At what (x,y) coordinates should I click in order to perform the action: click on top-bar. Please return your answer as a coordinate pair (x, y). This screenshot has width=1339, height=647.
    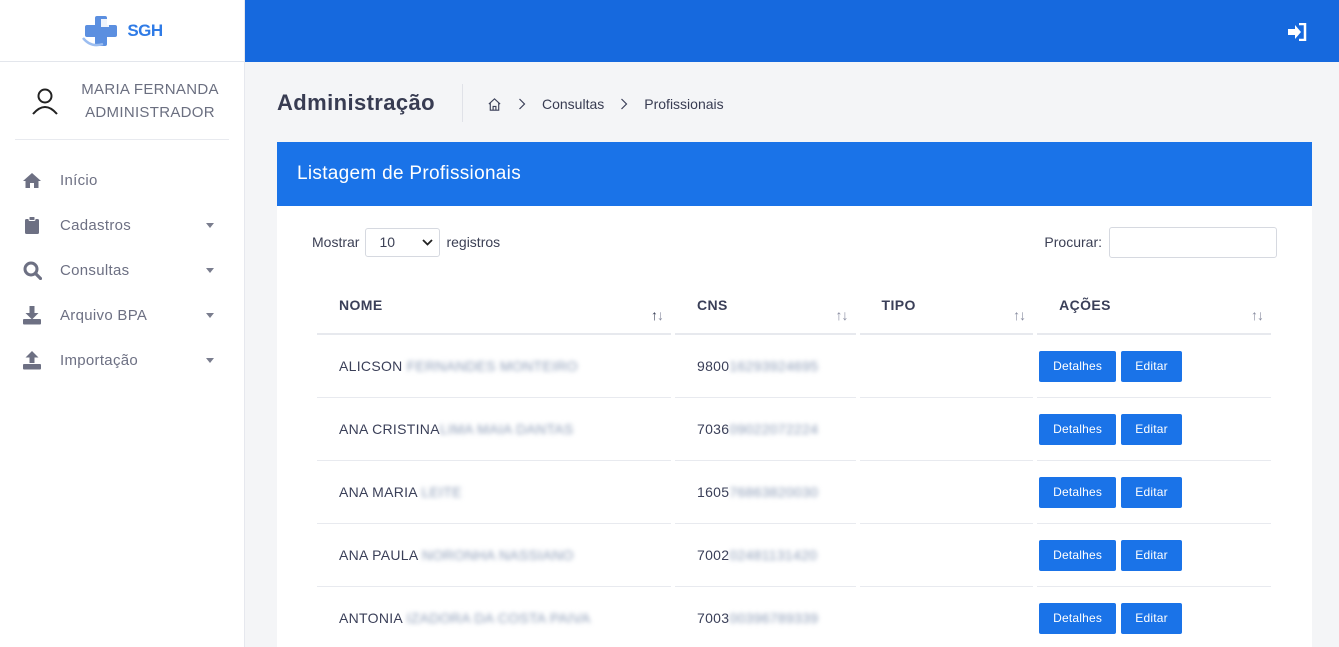
    Looking at the image, I should click on (792, 31).